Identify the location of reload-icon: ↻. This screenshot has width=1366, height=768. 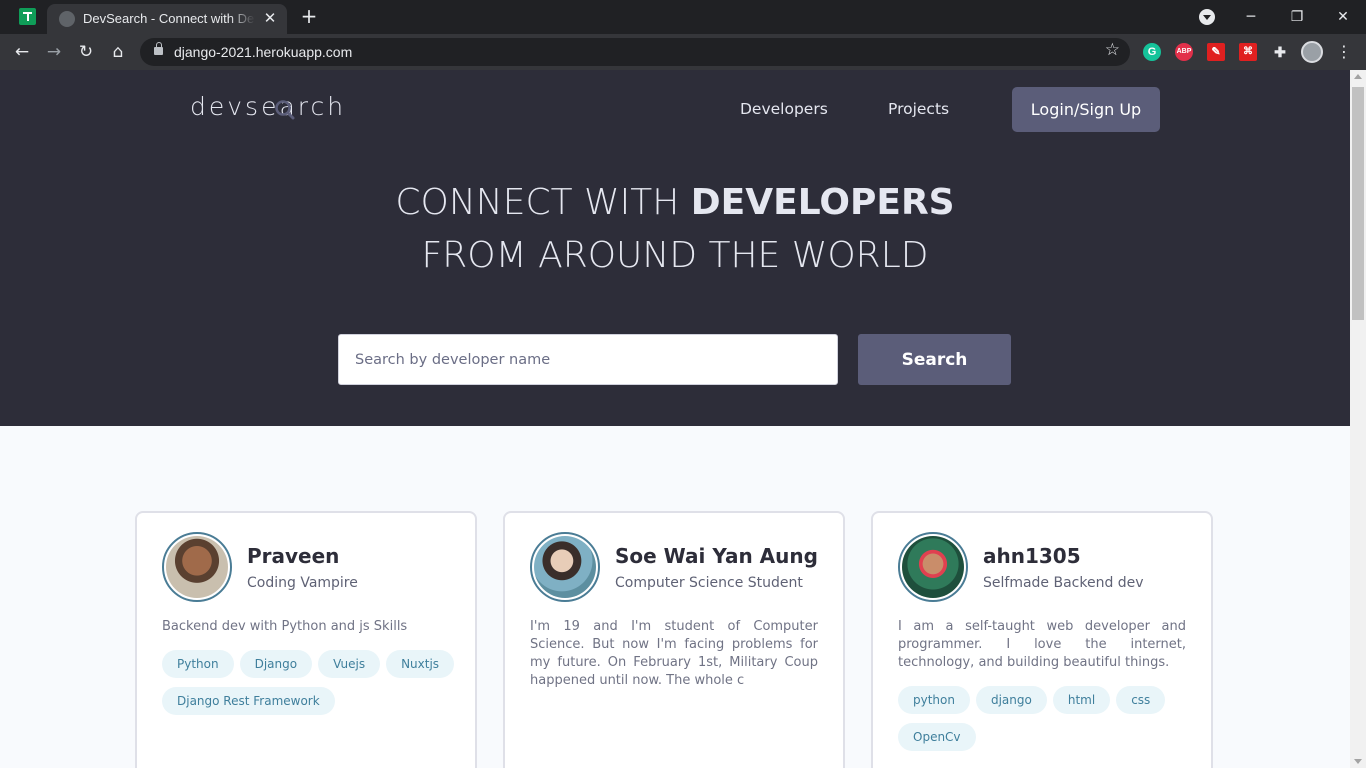
(86, 52).